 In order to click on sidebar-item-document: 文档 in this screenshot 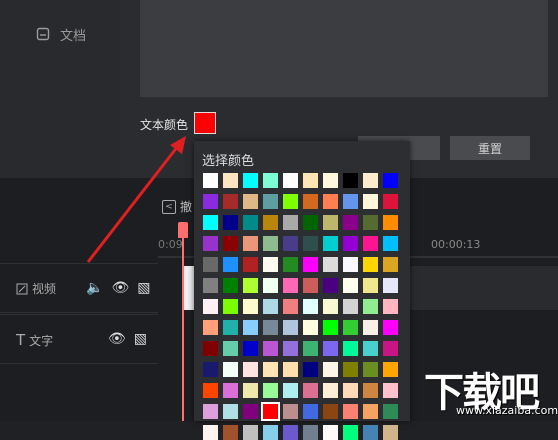, I will do `click(76, 34)`.